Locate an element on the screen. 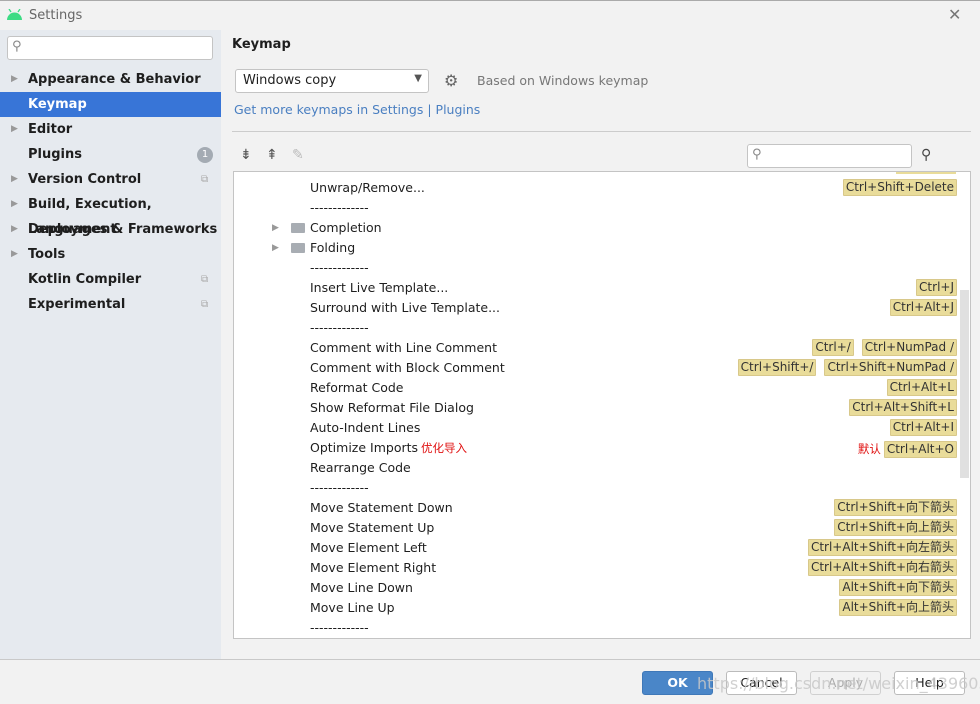  action-row: Move Element Left Ctrl+Alt+Shift+向左箭头 is located at coordinates (596, 548).